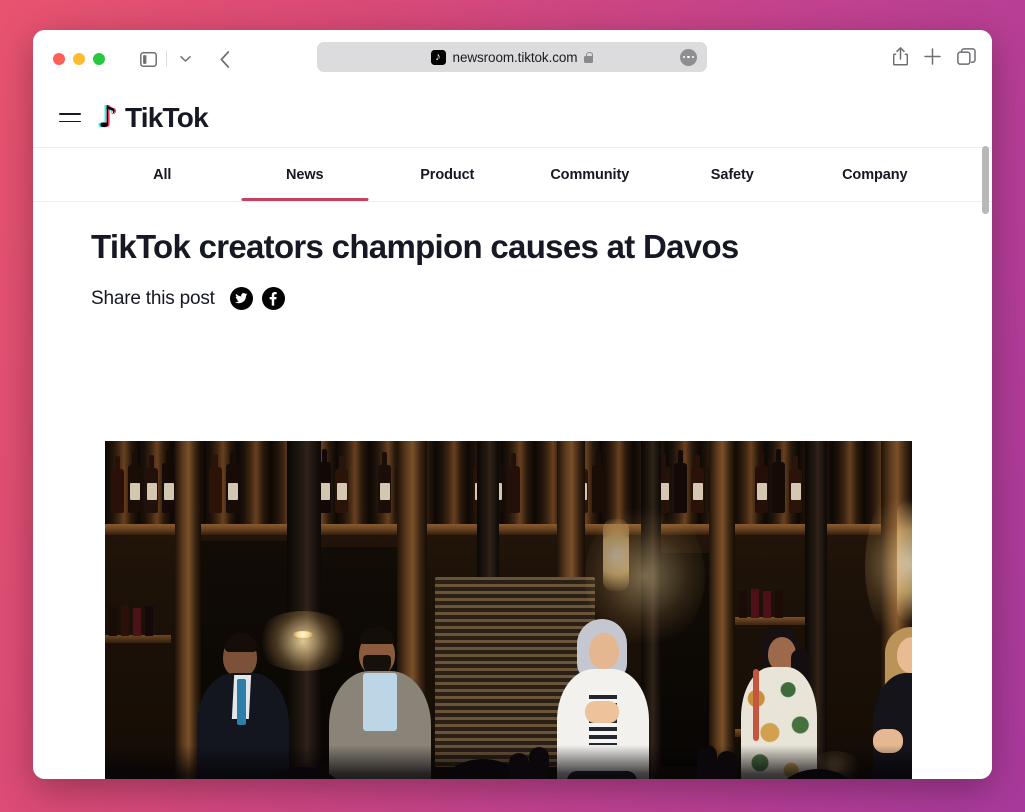 This screenshot has width=1025, height=812. What do you see at coordinates (966, 59) in the screenshot?
I see `copy-tabs-icon` at bounding box center [966, 59].